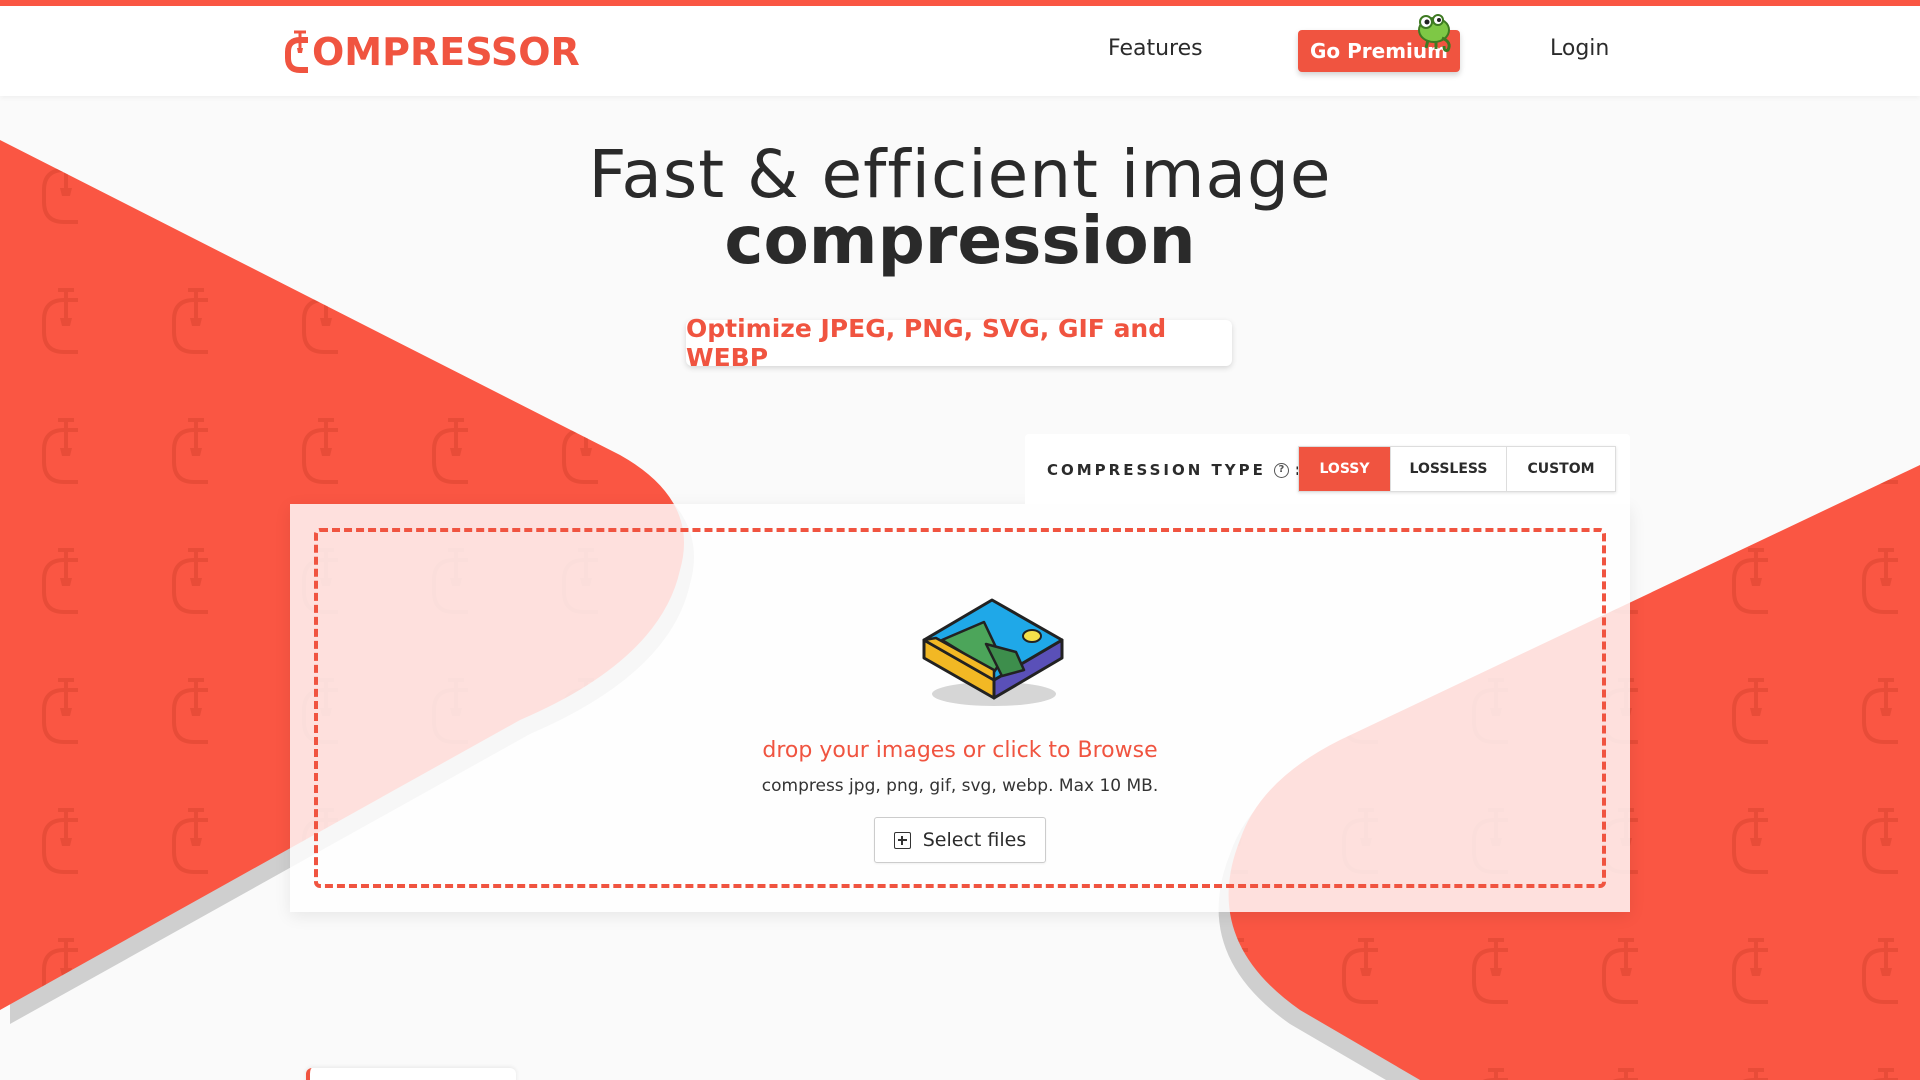 Image resolution: width=1920 pixels, height=1080 pixels. Describe the element at coordinates (974, 840) in the screenshot. I see `select-files-label: Select files` at that location.